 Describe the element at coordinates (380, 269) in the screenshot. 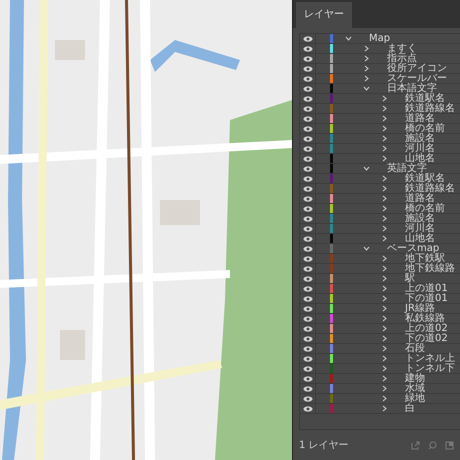

I see `layer-row: 地下鉄線路` at that location.